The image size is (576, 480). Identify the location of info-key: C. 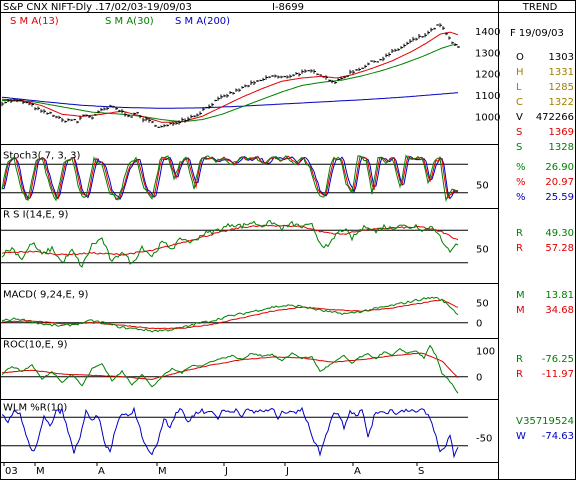
(519, 102).